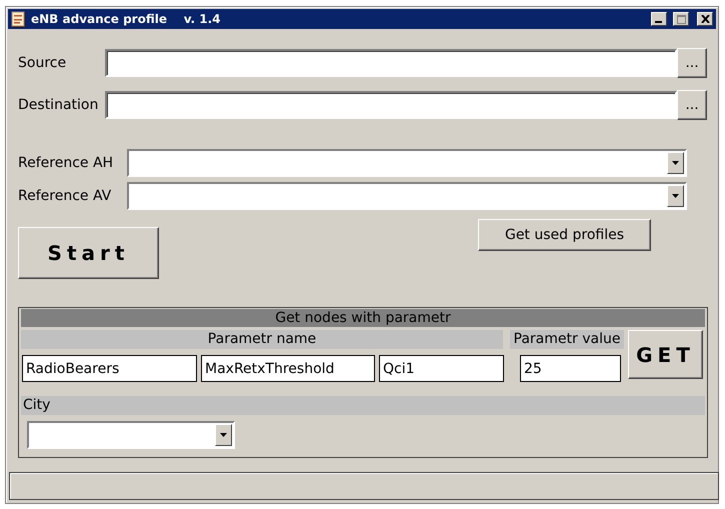 This screenshot has height=509, width=725. What do you see at coordinates (126, 19) in the screenshot?
I see `window-title: eNB advance profile v. 1.4` at bounding box center [126, 19].